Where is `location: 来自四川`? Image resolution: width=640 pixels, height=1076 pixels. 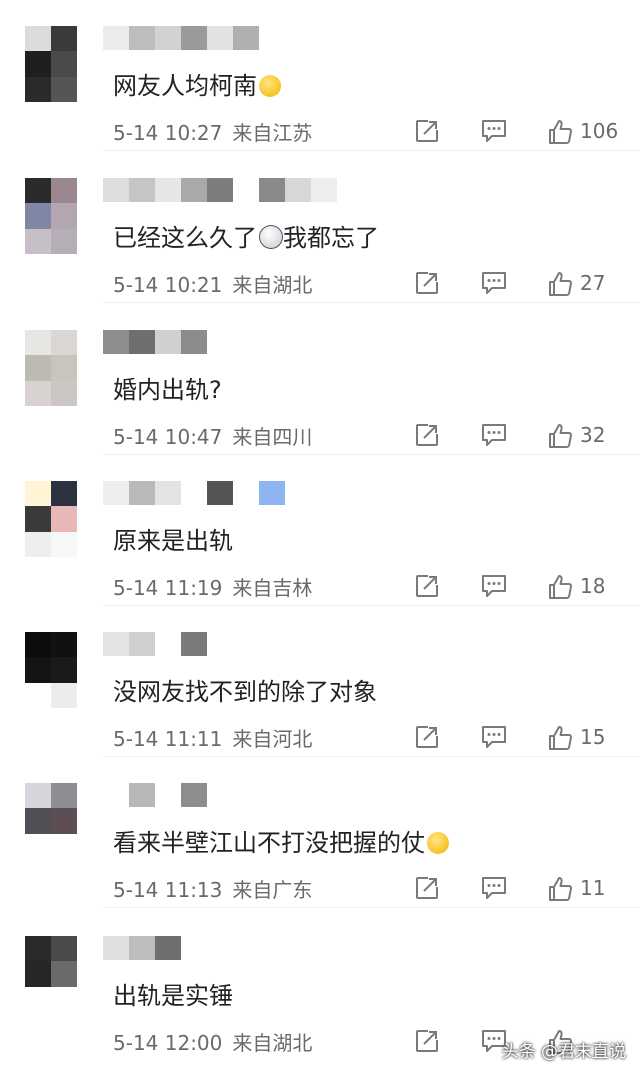 location: 来自四川 is located at coordinates (272, 437).